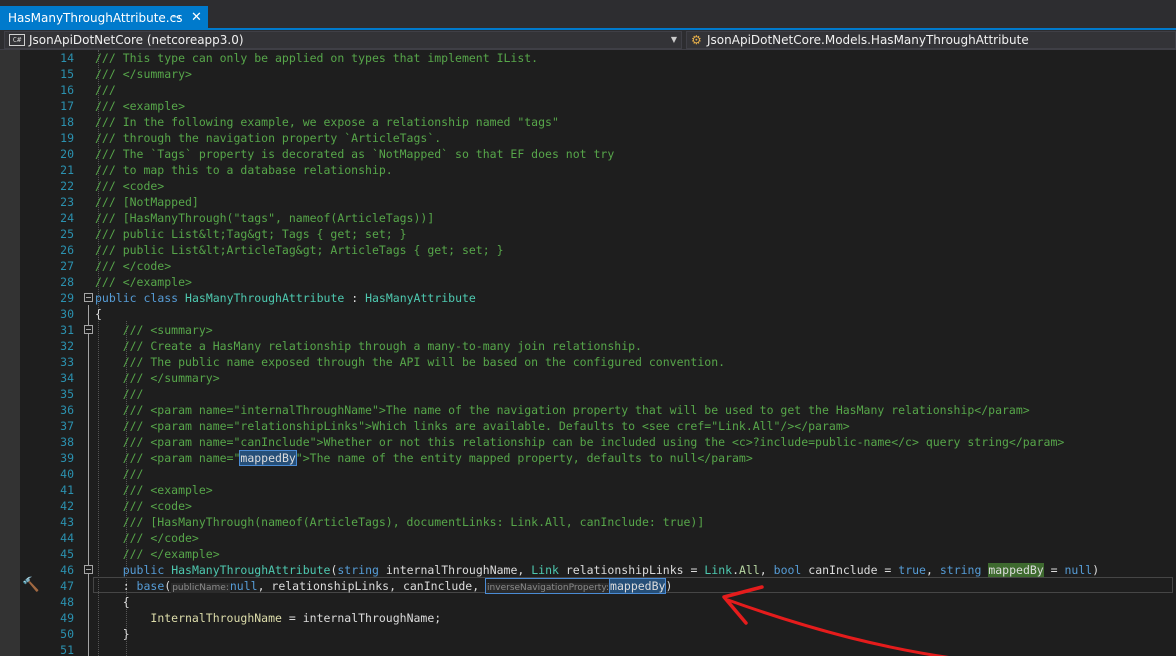  I want to click on line-number: 17, so click(67, 106).